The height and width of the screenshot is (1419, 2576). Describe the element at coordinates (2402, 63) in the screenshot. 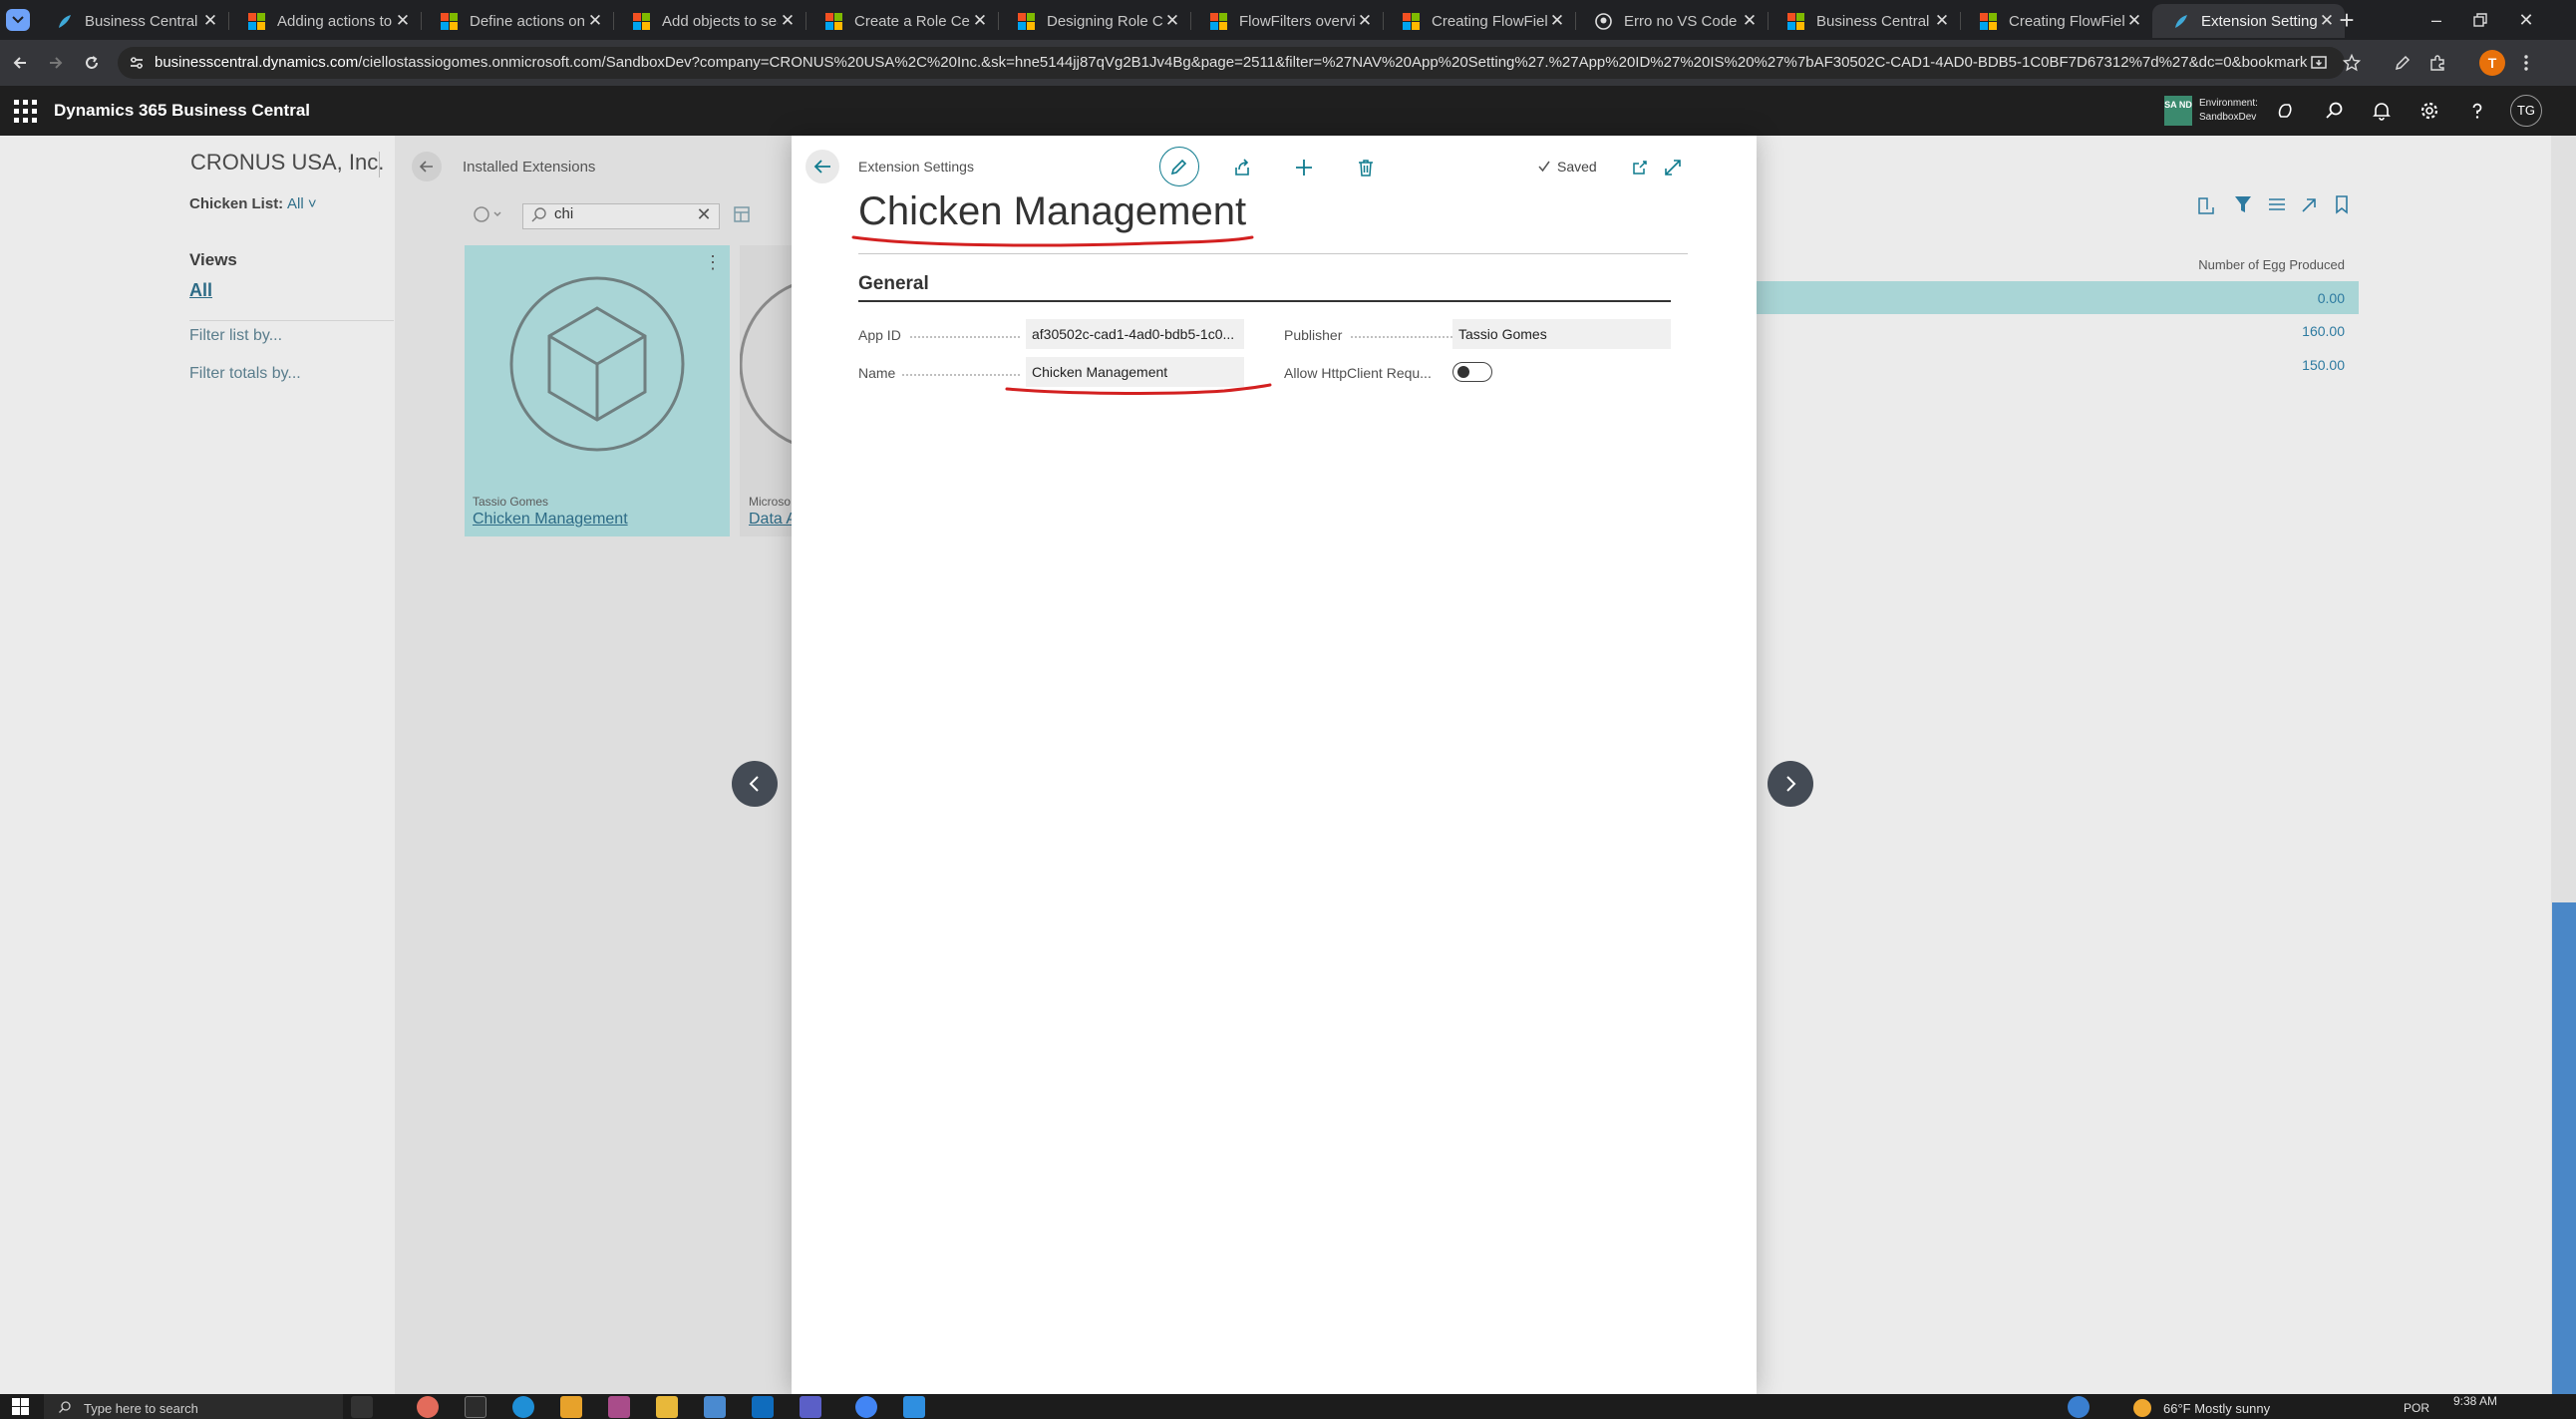

I see `pen-extension-icon` at that location.